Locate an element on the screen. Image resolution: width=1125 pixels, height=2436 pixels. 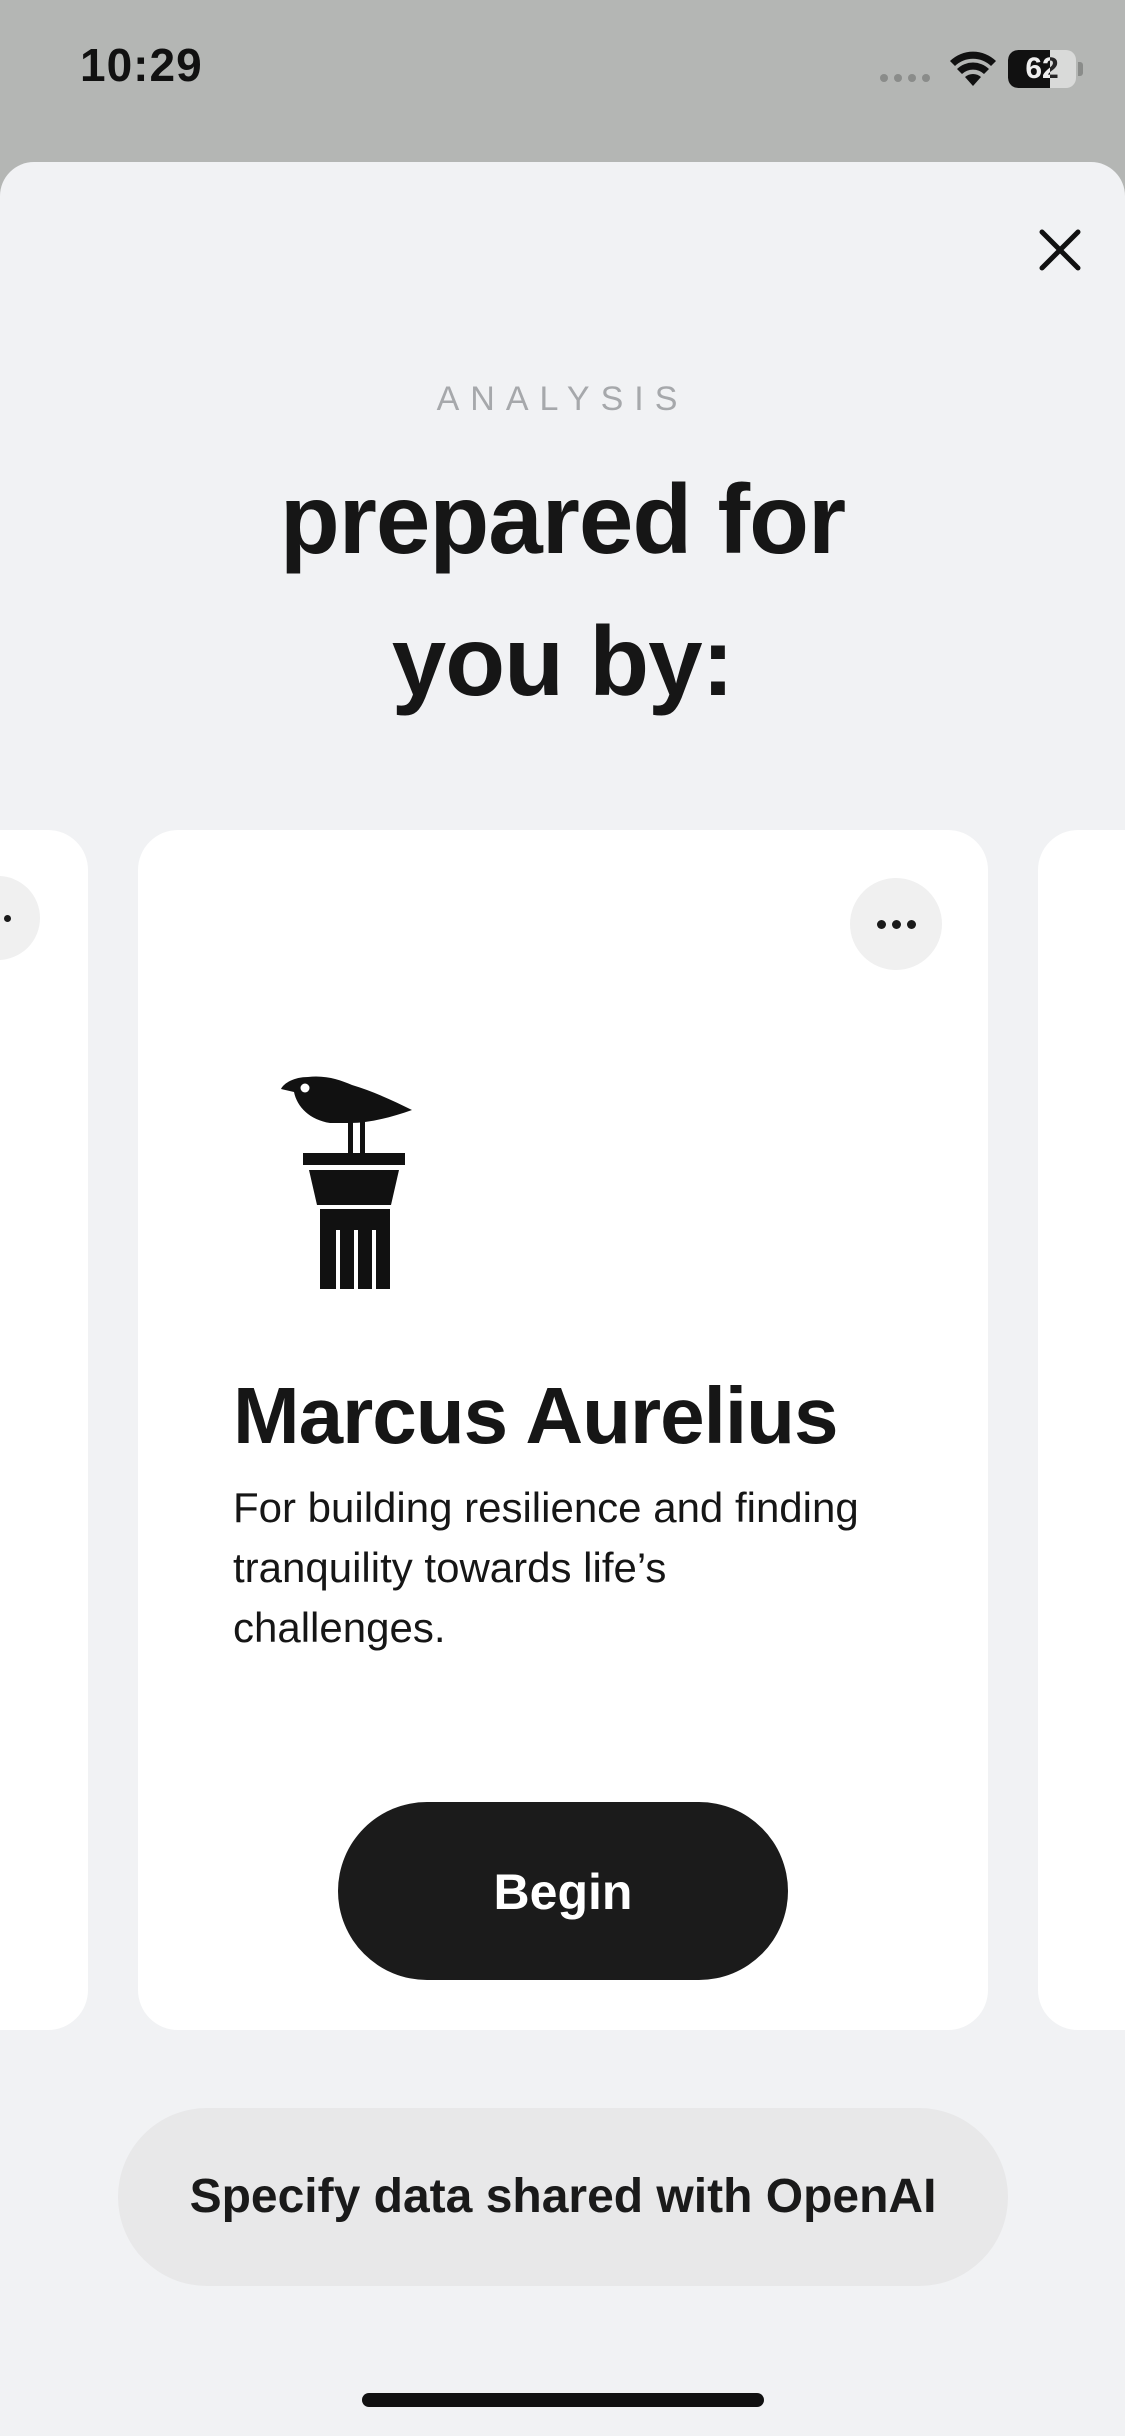
previous-persona-card is located at coordinates (44, 1430).